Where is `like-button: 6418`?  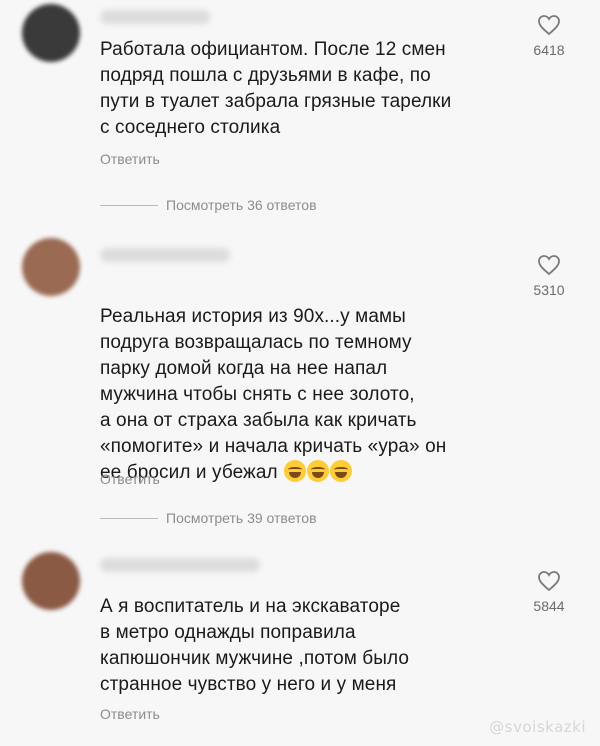
like-button: 6418 is located at coordinates (549, 36).